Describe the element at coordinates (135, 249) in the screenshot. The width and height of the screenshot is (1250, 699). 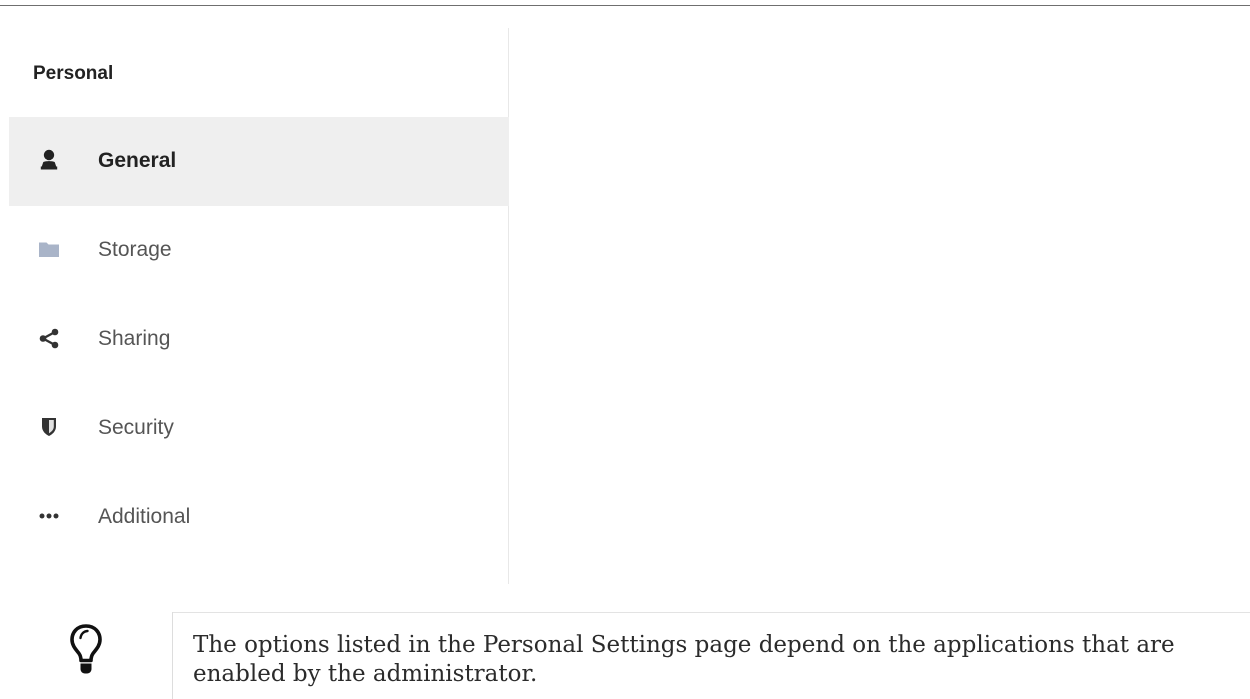
I see `sidebar-item-label: Storage` at that location.